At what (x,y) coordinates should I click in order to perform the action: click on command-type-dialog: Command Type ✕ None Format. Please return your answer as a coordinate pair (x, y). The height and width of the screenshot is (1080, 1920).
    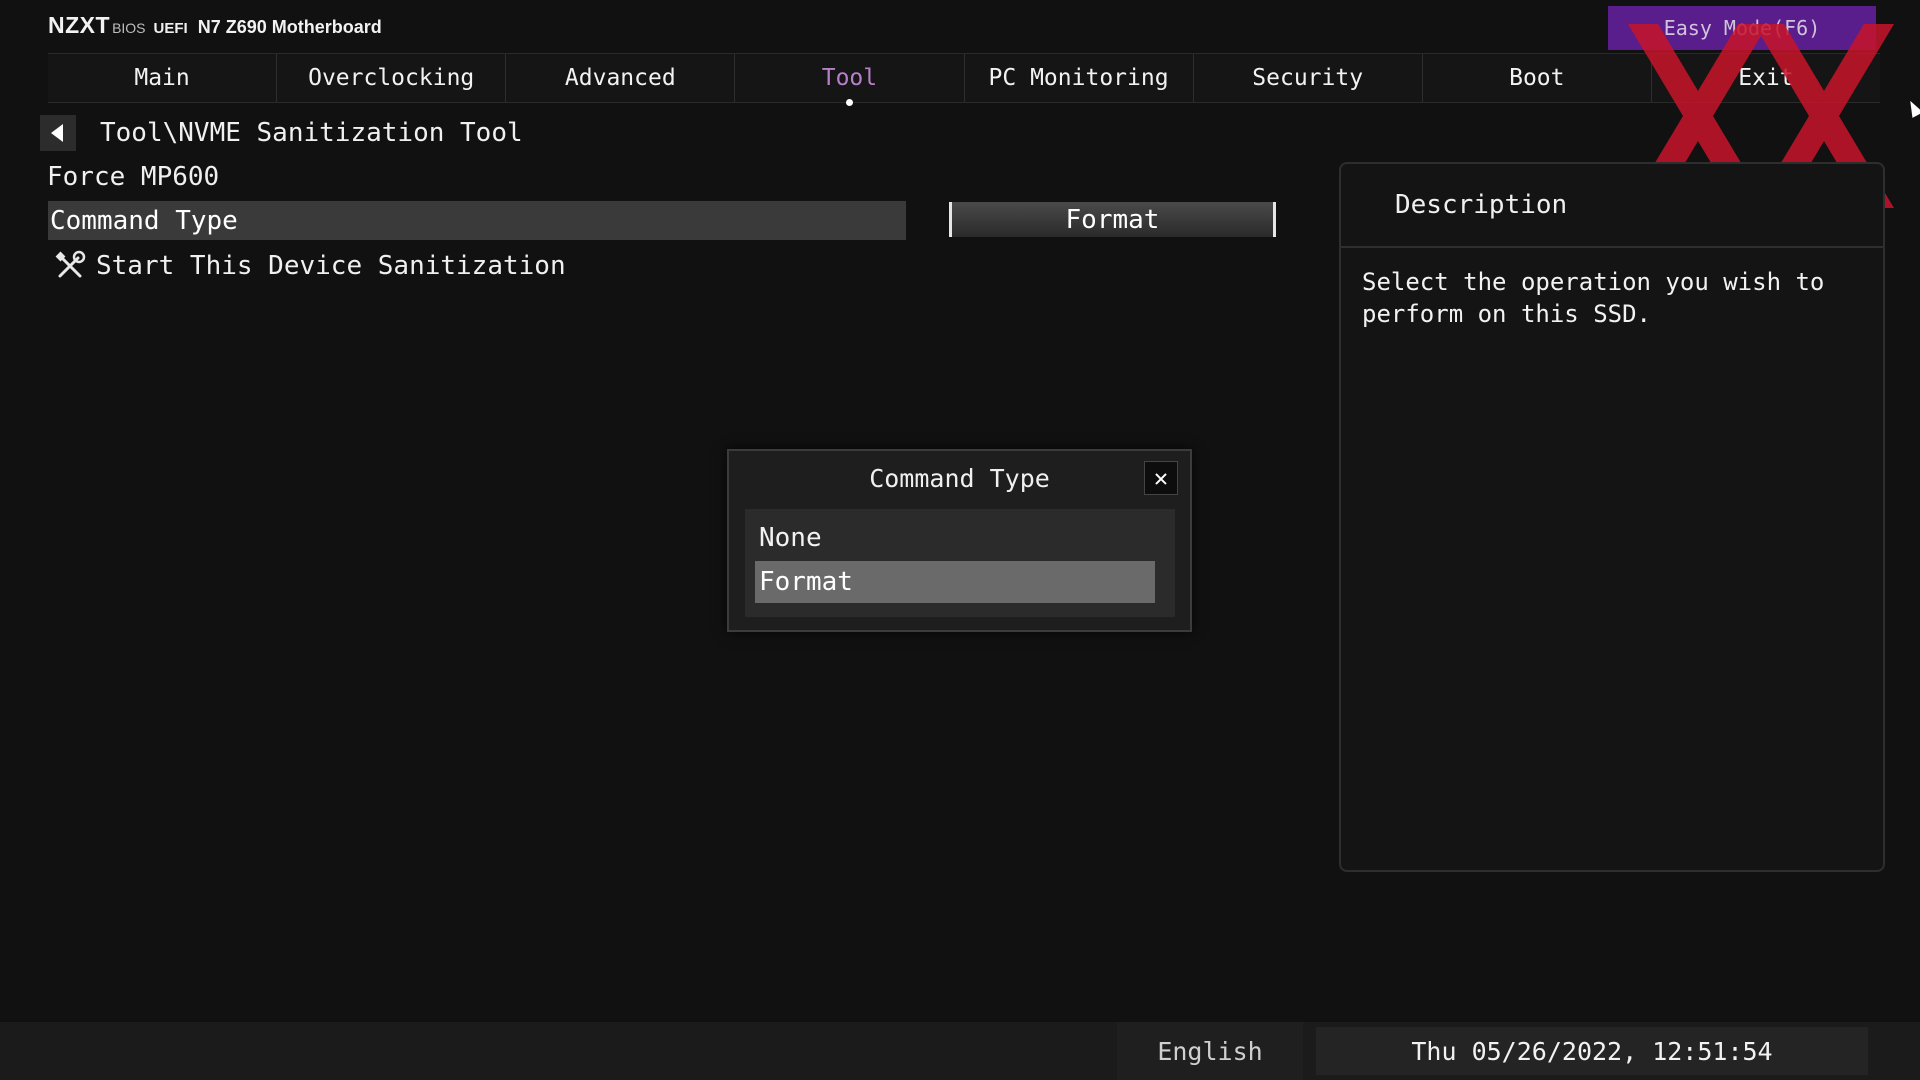
    Looking at the image, I should click on (959, 540).